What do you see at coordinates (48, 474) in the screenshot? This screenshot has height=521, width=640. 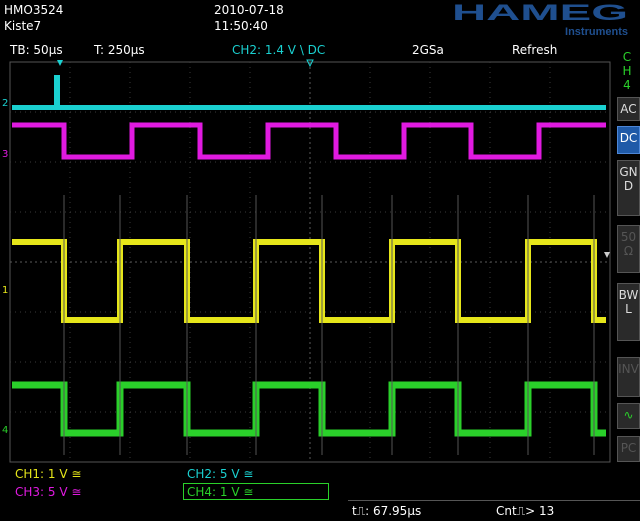 I see `ch1-setting: CH1: 1 V ≅` at bounding box center [48, 474].